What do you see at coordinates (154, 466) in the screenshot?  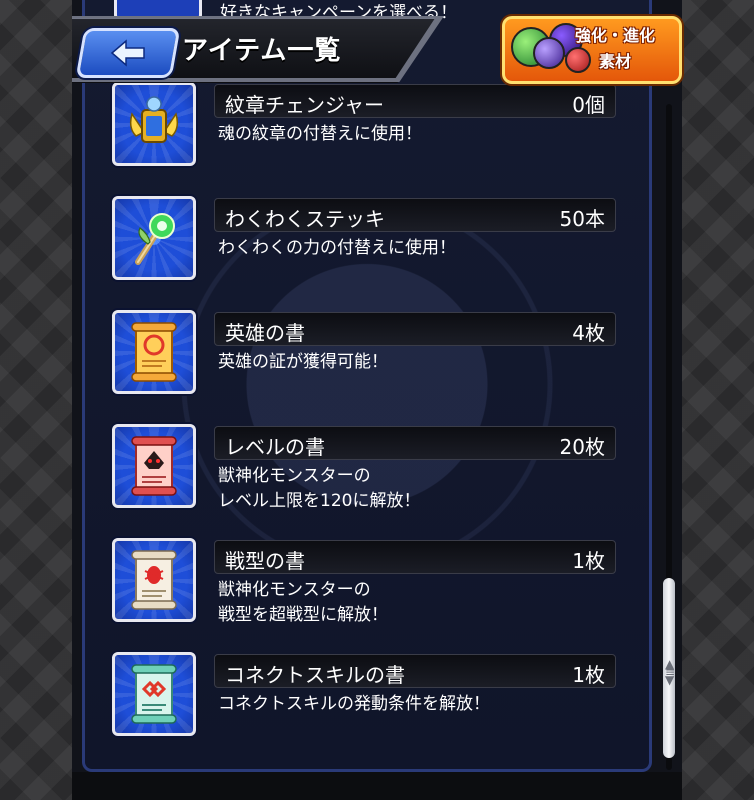 I see `level-scroll-icon` at bounding box center [154, 466].